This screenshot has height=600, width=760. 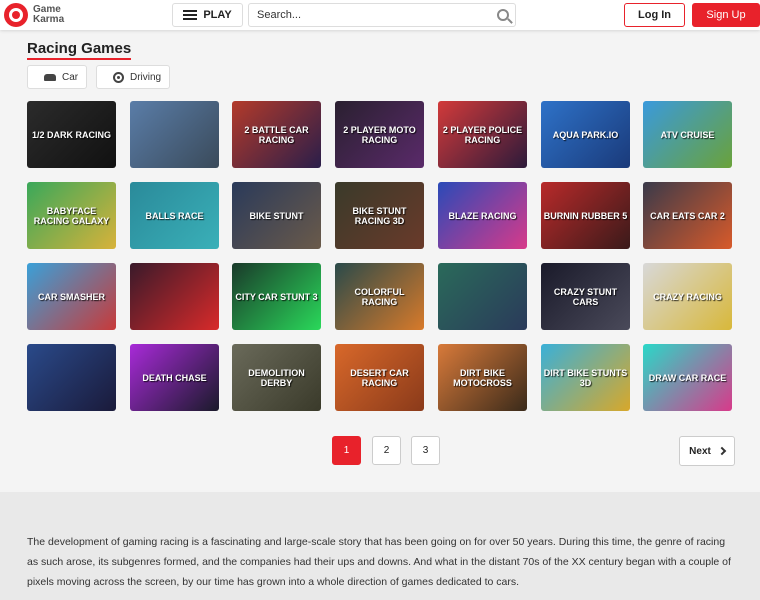 I want to click on next-page-button: Next, so click(x=707, y=451).